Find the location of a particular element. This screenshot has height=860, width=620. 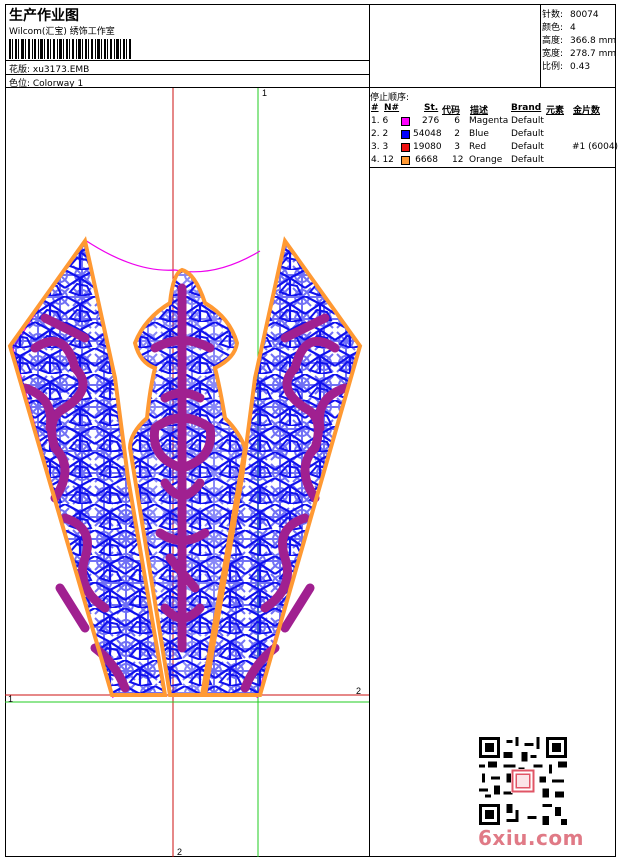

table-title: 停止顺序: is located at coordinates (390, 98).